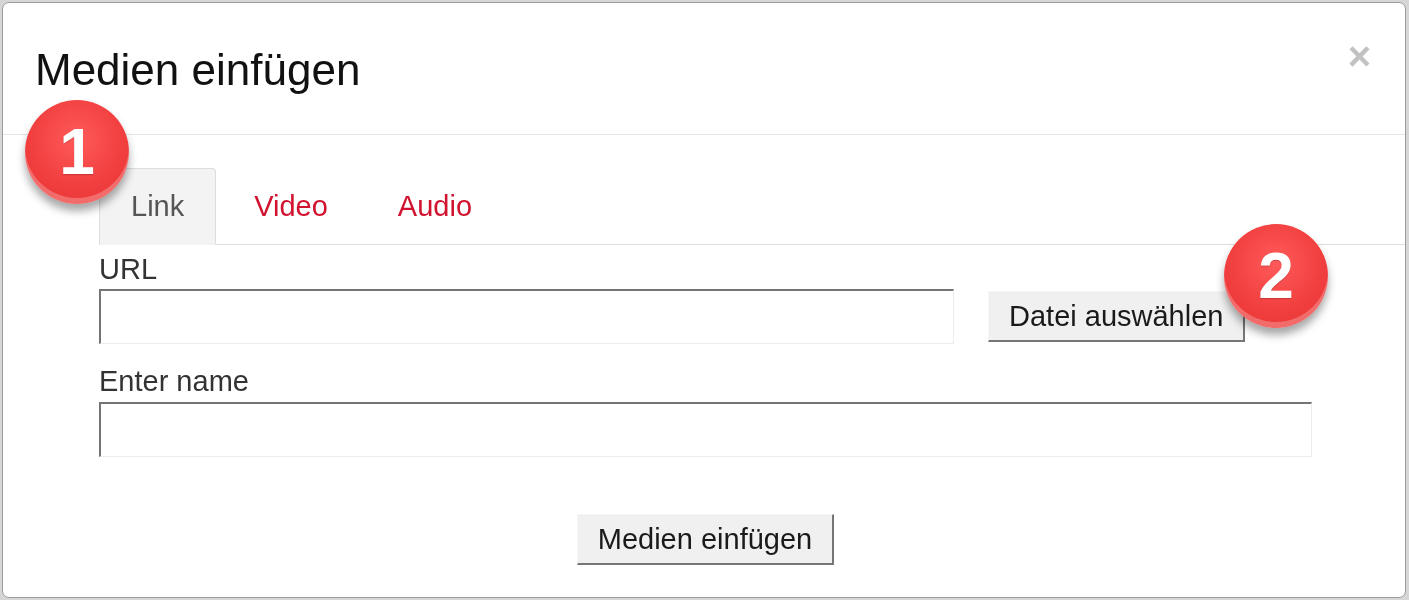 Image resolution: width=1409 pixels, height=600 pixels. Describe the element at coordinates (705, 539) in the screenshot. I see `insert-media-button: Medien einfügen` at that location.